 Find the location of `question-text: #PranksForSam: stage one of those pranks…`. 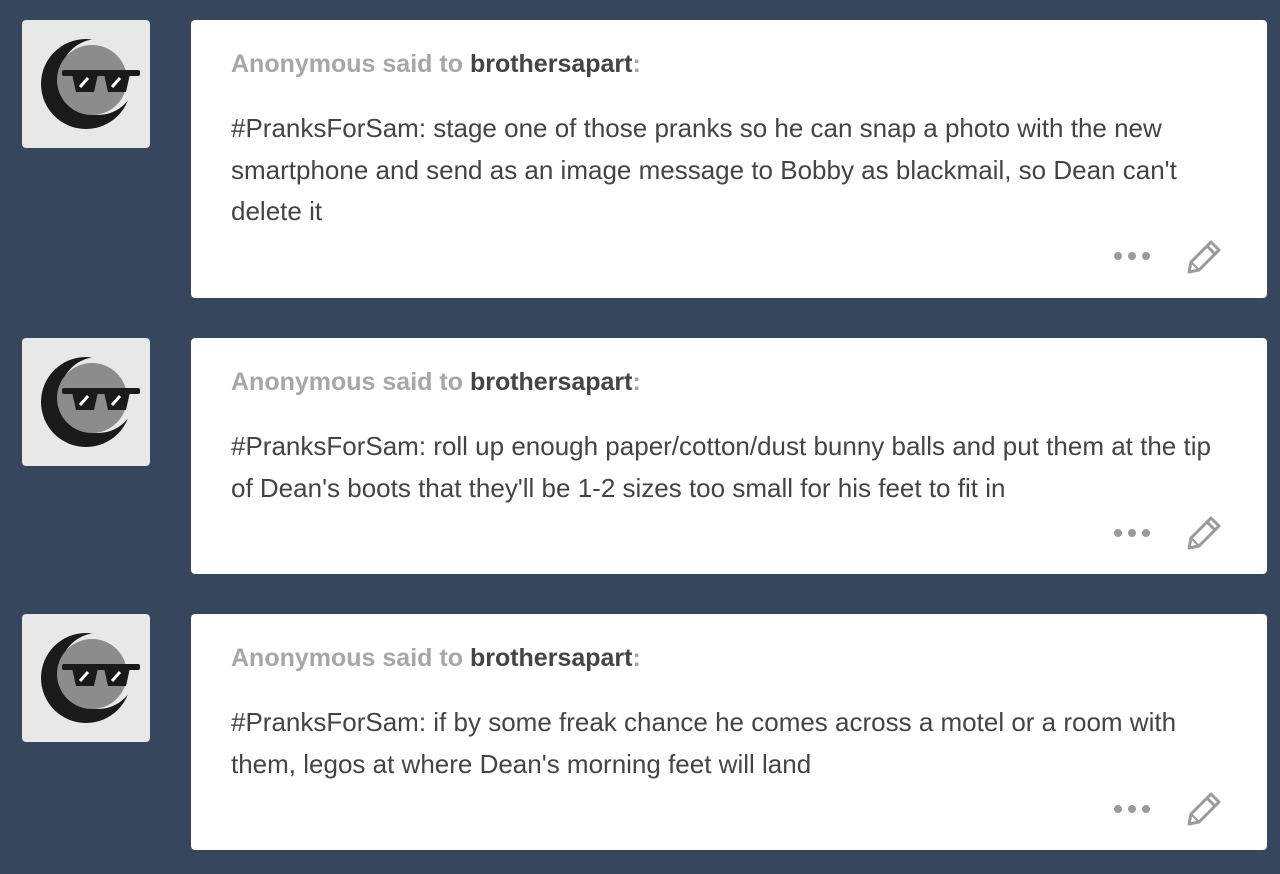

question-text: #PranksForSam: stage one of those pranks… is located at coordinates (704, 169).